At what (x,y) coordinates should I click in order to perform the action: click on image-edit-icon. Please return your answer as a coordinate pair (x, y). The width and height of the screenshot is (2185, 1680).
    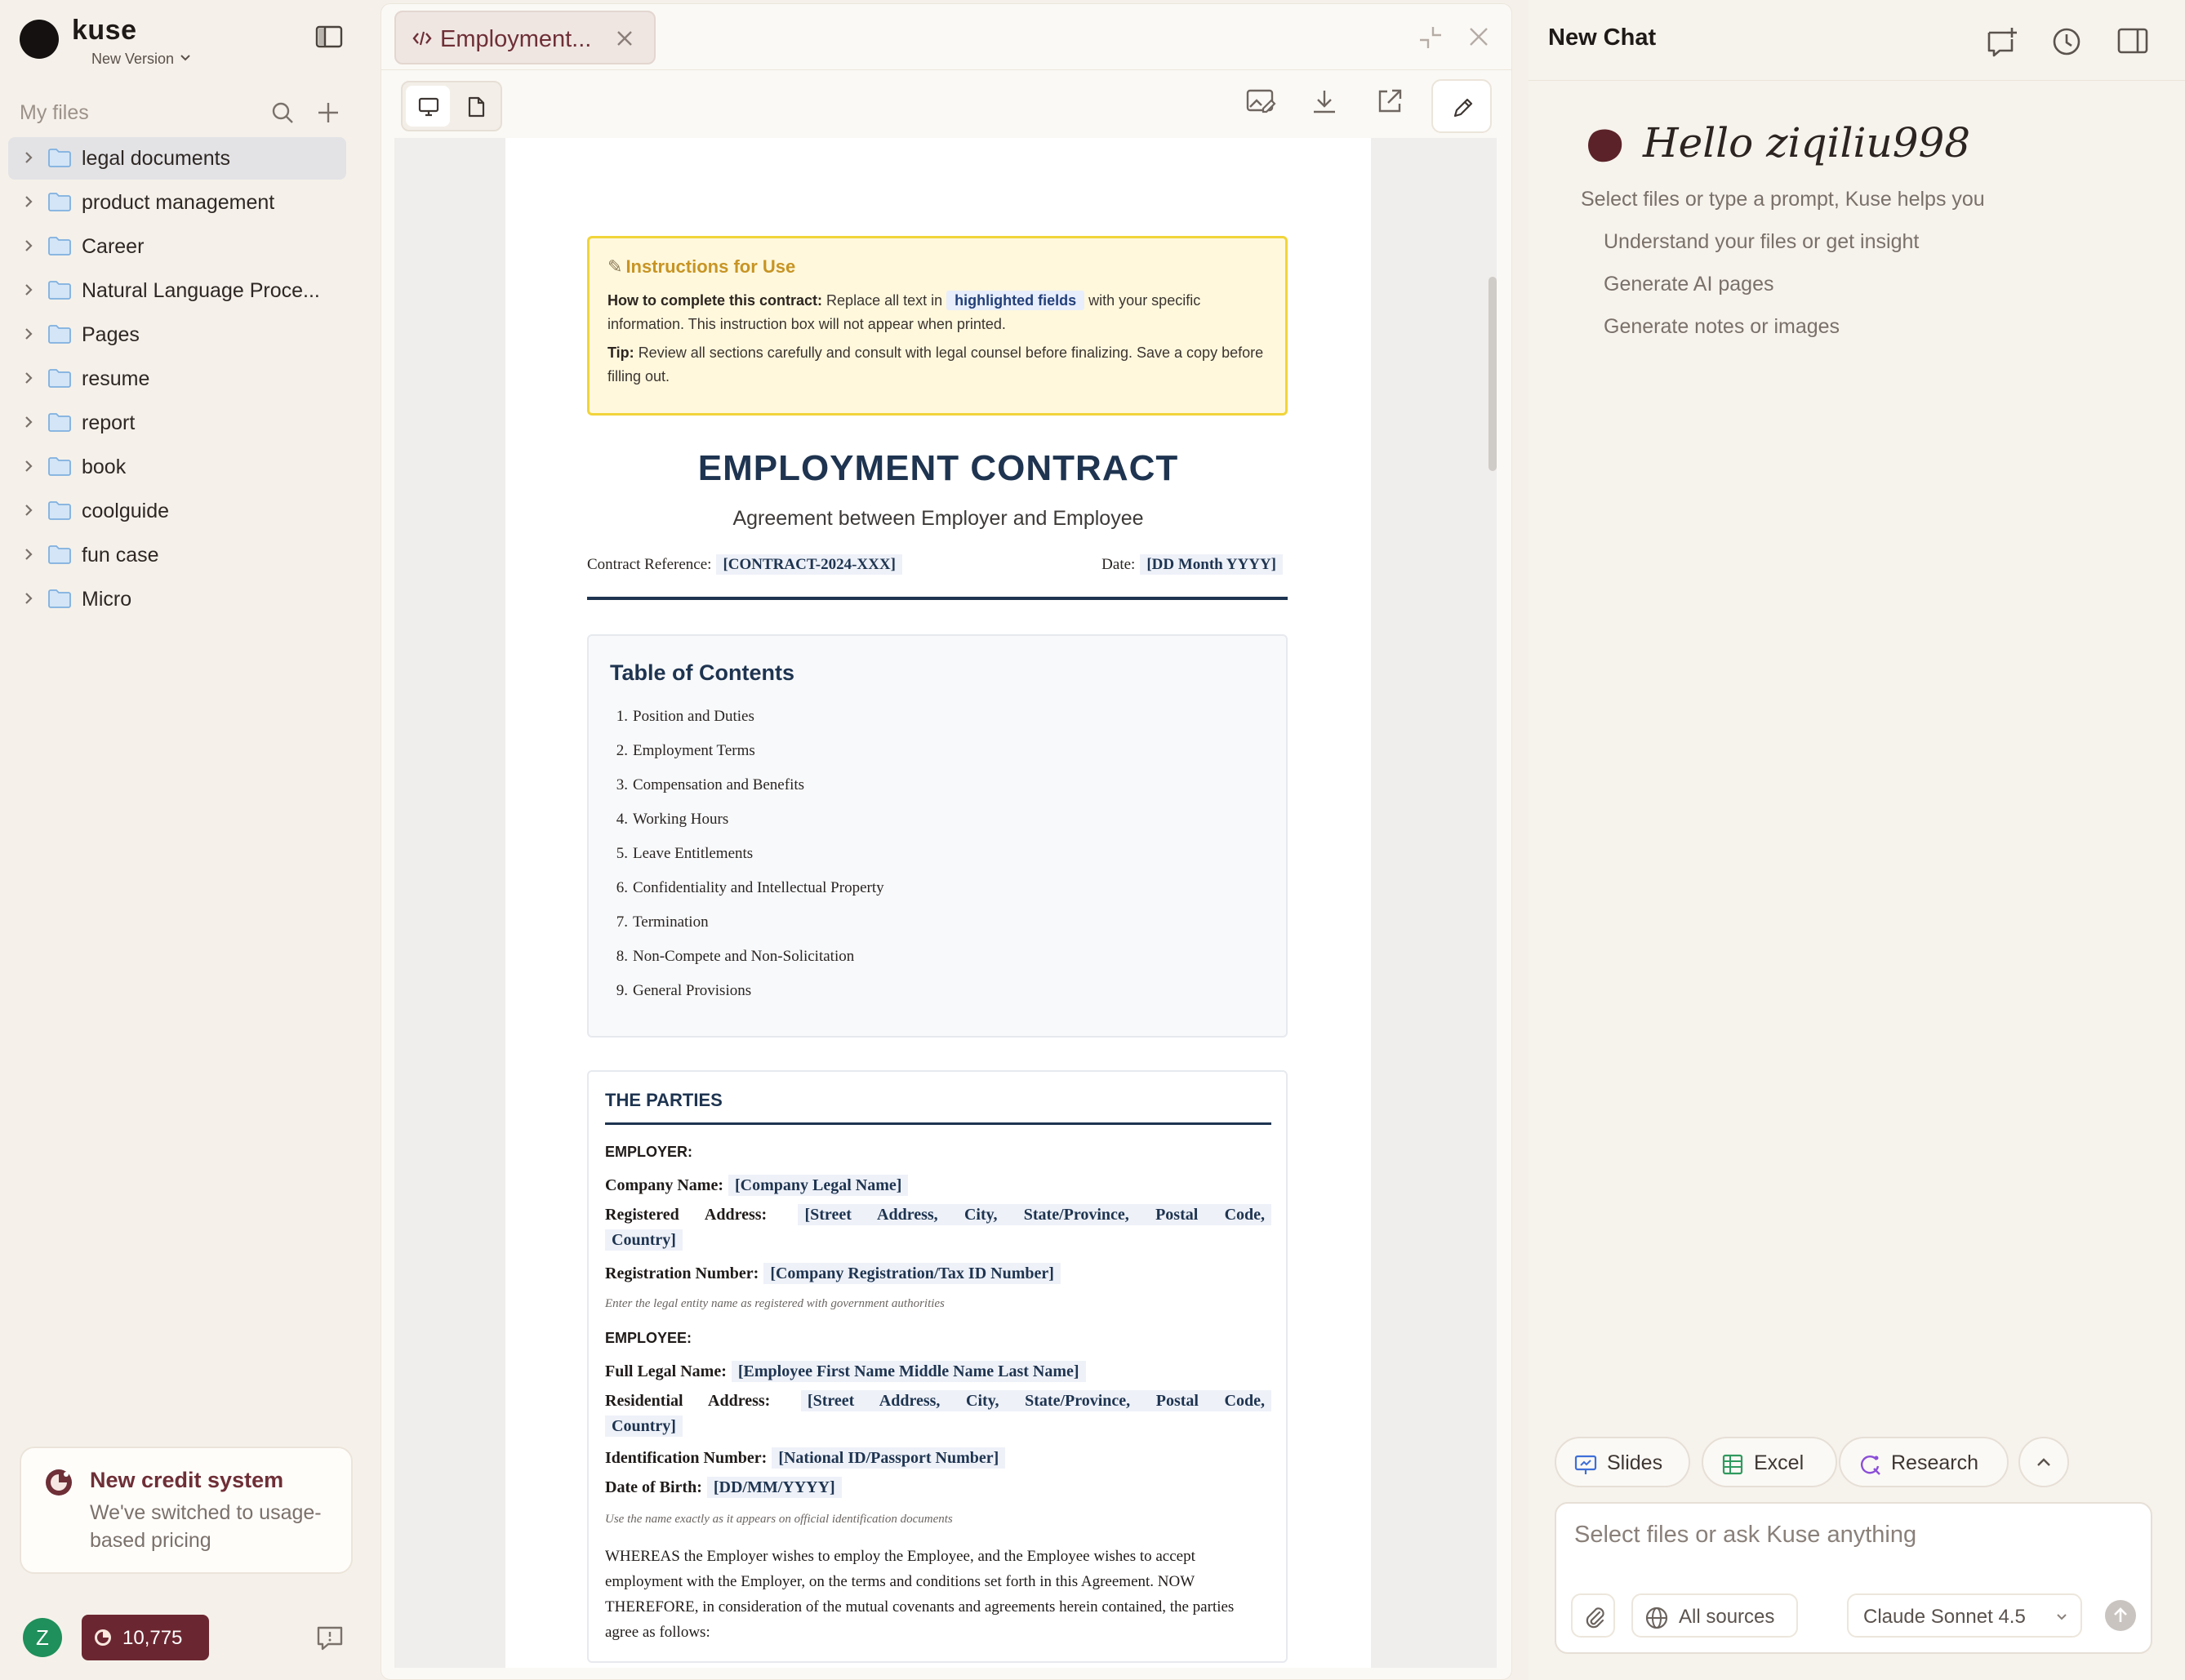
    Looking at the image, I should click on (1260, 101).